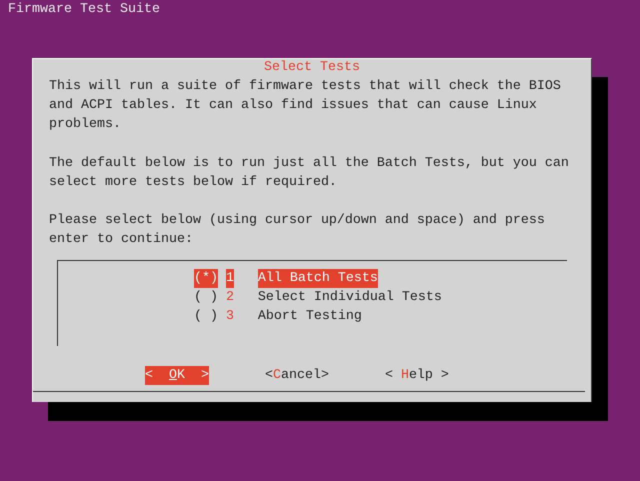  What do you see at coordinates (296, 375) in the screenshot?
I see `cancel-button: <Cancel>` at bounding box center [296, 375].